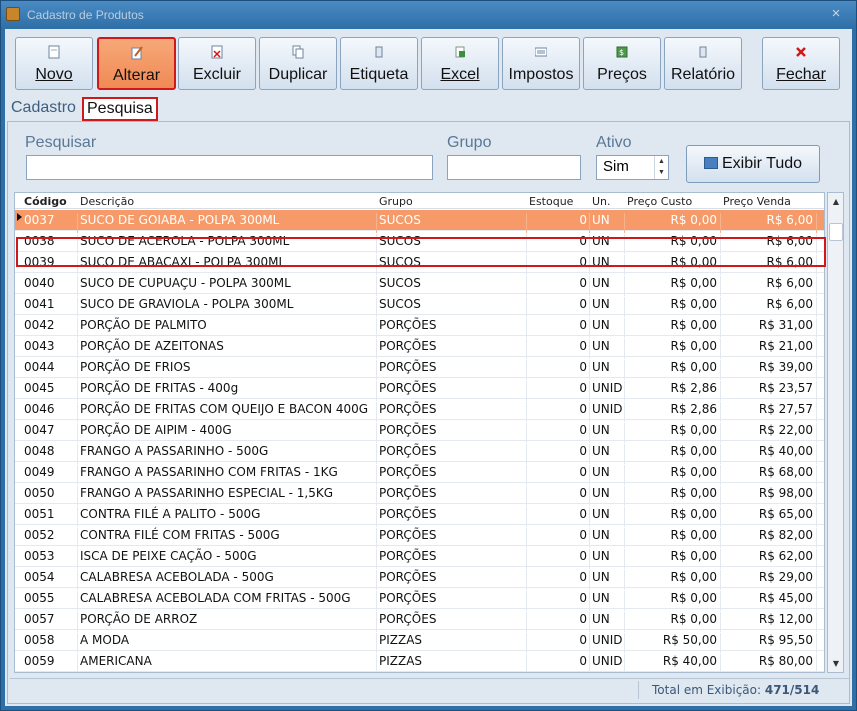 This screenshot has height=711, width=857. Describe the element at coordinates (107, 201) in the screenshot. I see `col-descricao: Descrição` at that location.